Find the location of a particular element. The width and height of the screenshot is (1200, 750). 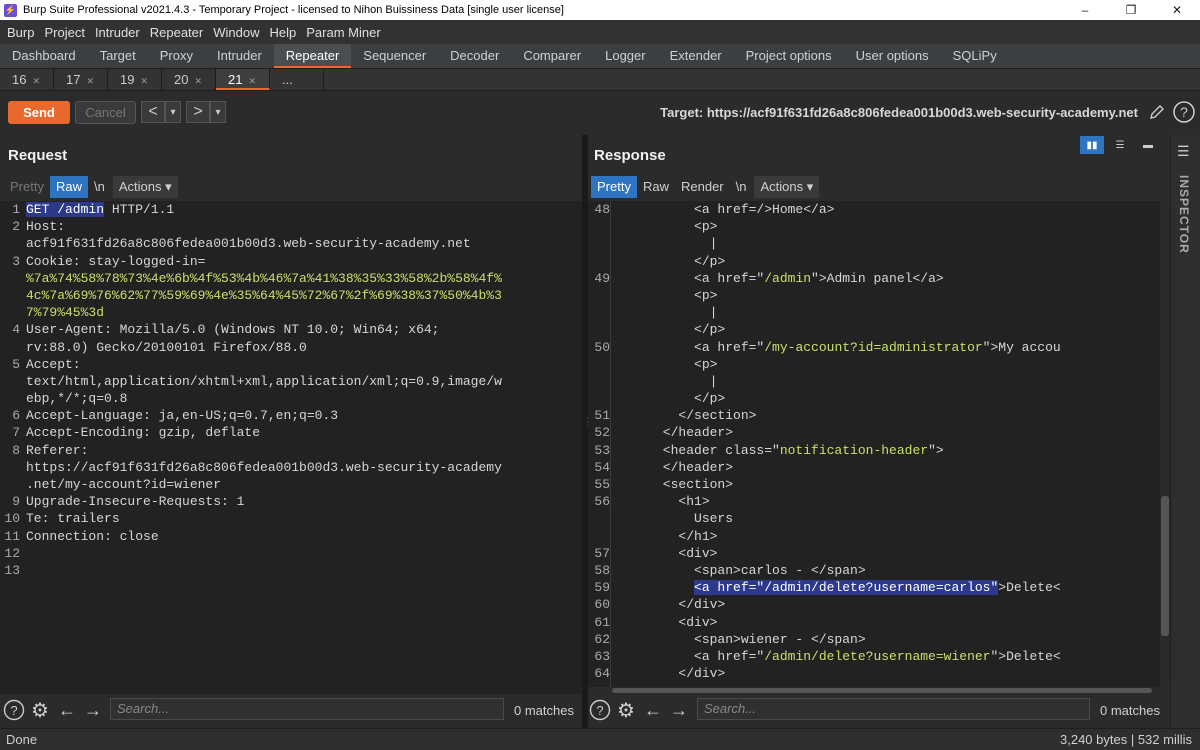

menu-icon: ☰ is located at coordinates (1183, 151).